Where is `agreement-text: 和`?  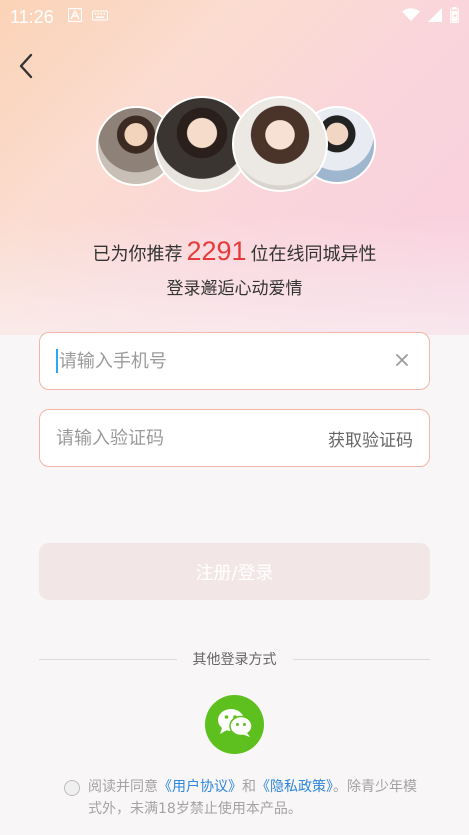 agreement-text: 和 is located at coordinates (249, 787).